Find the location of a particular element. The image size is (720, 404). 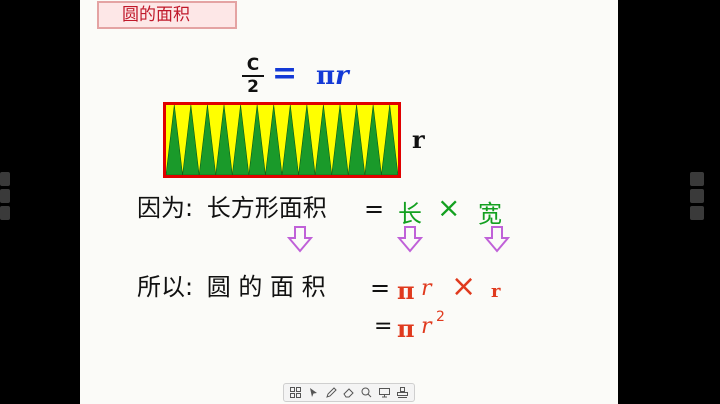

eraser-icon is located at coordinates (348, 392).